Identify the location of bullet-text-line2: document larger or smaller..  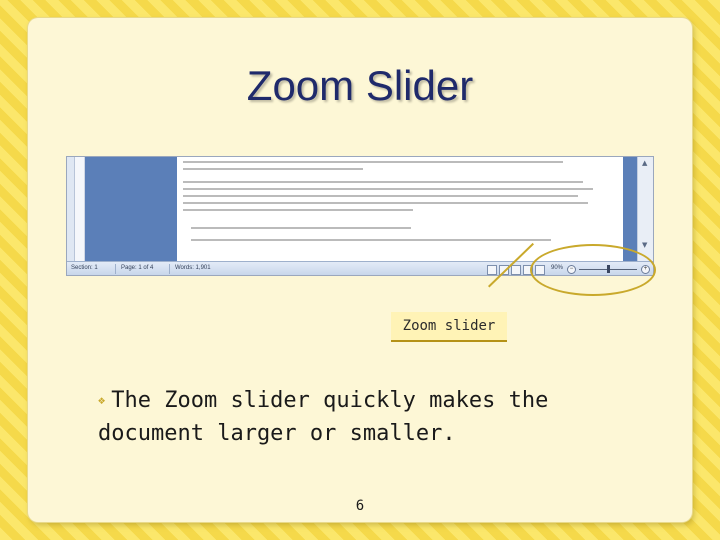
(277, 433).